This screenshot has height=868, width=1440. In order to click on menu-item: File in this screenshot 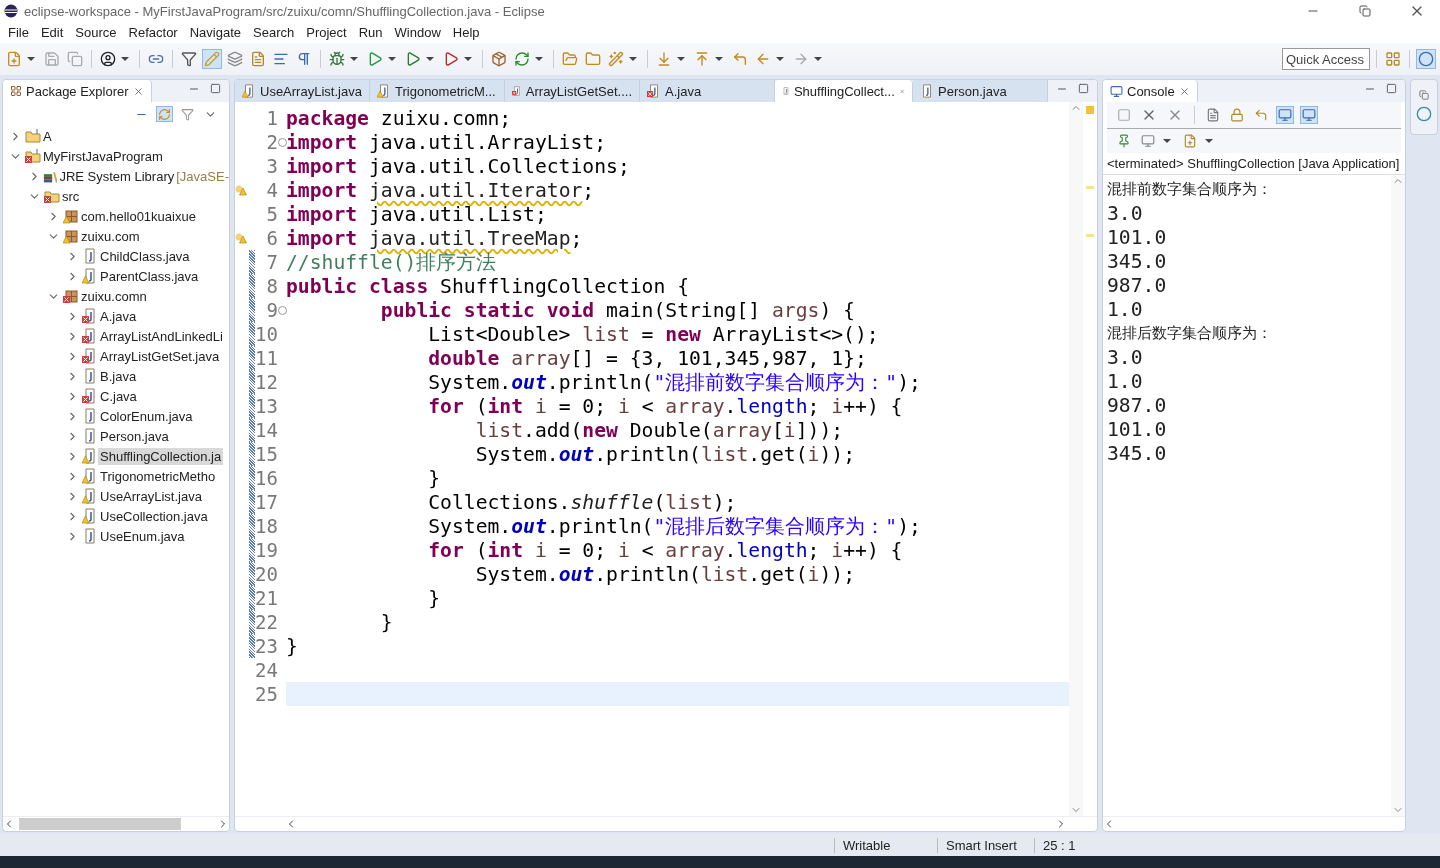, I will do `click(18, 32)`.